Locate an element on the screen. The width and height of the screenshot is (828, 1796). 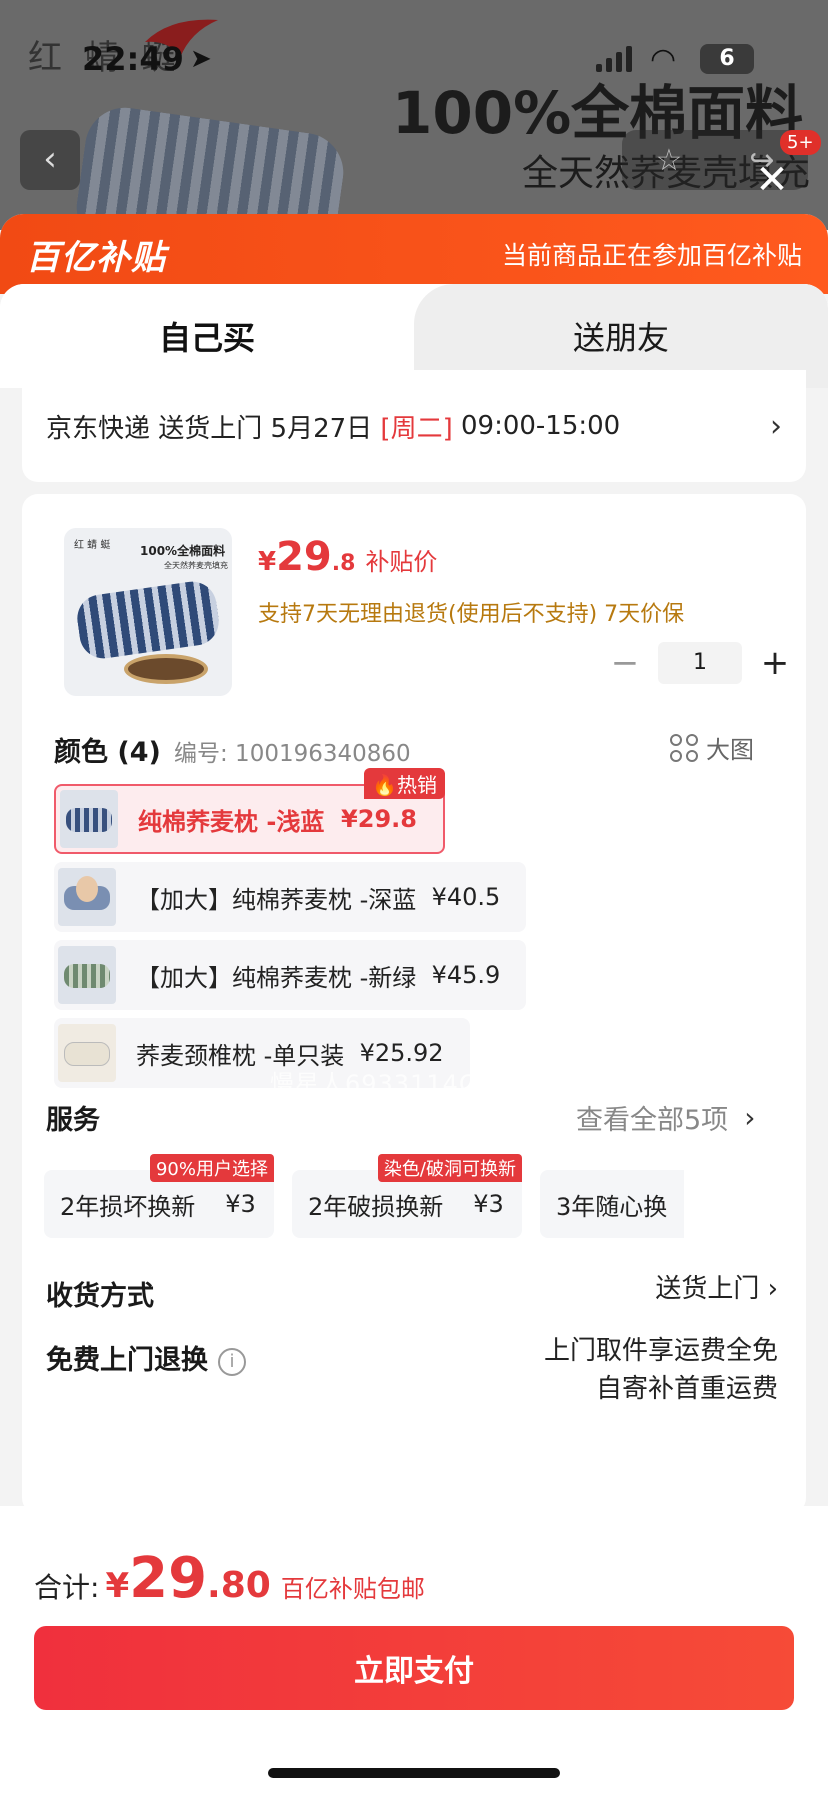
free-return-text: 免费上门退换 is located at coordinates (127, 1360).